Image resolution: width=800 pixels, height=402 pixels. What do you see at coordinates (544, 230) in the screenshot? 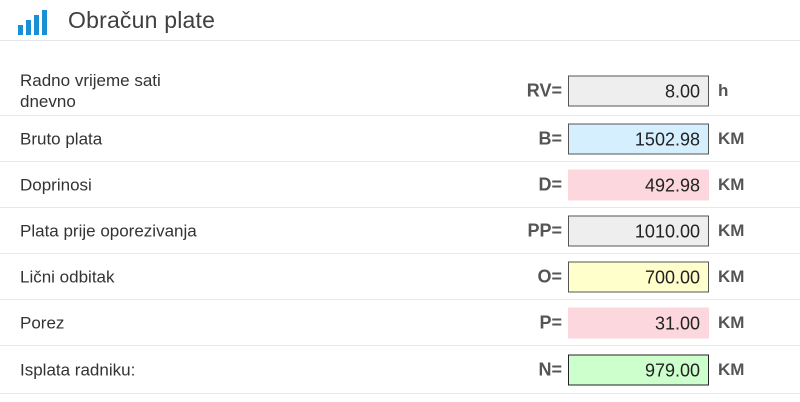
I see `row-symbol: PP=` at bounding box center [544, 230].